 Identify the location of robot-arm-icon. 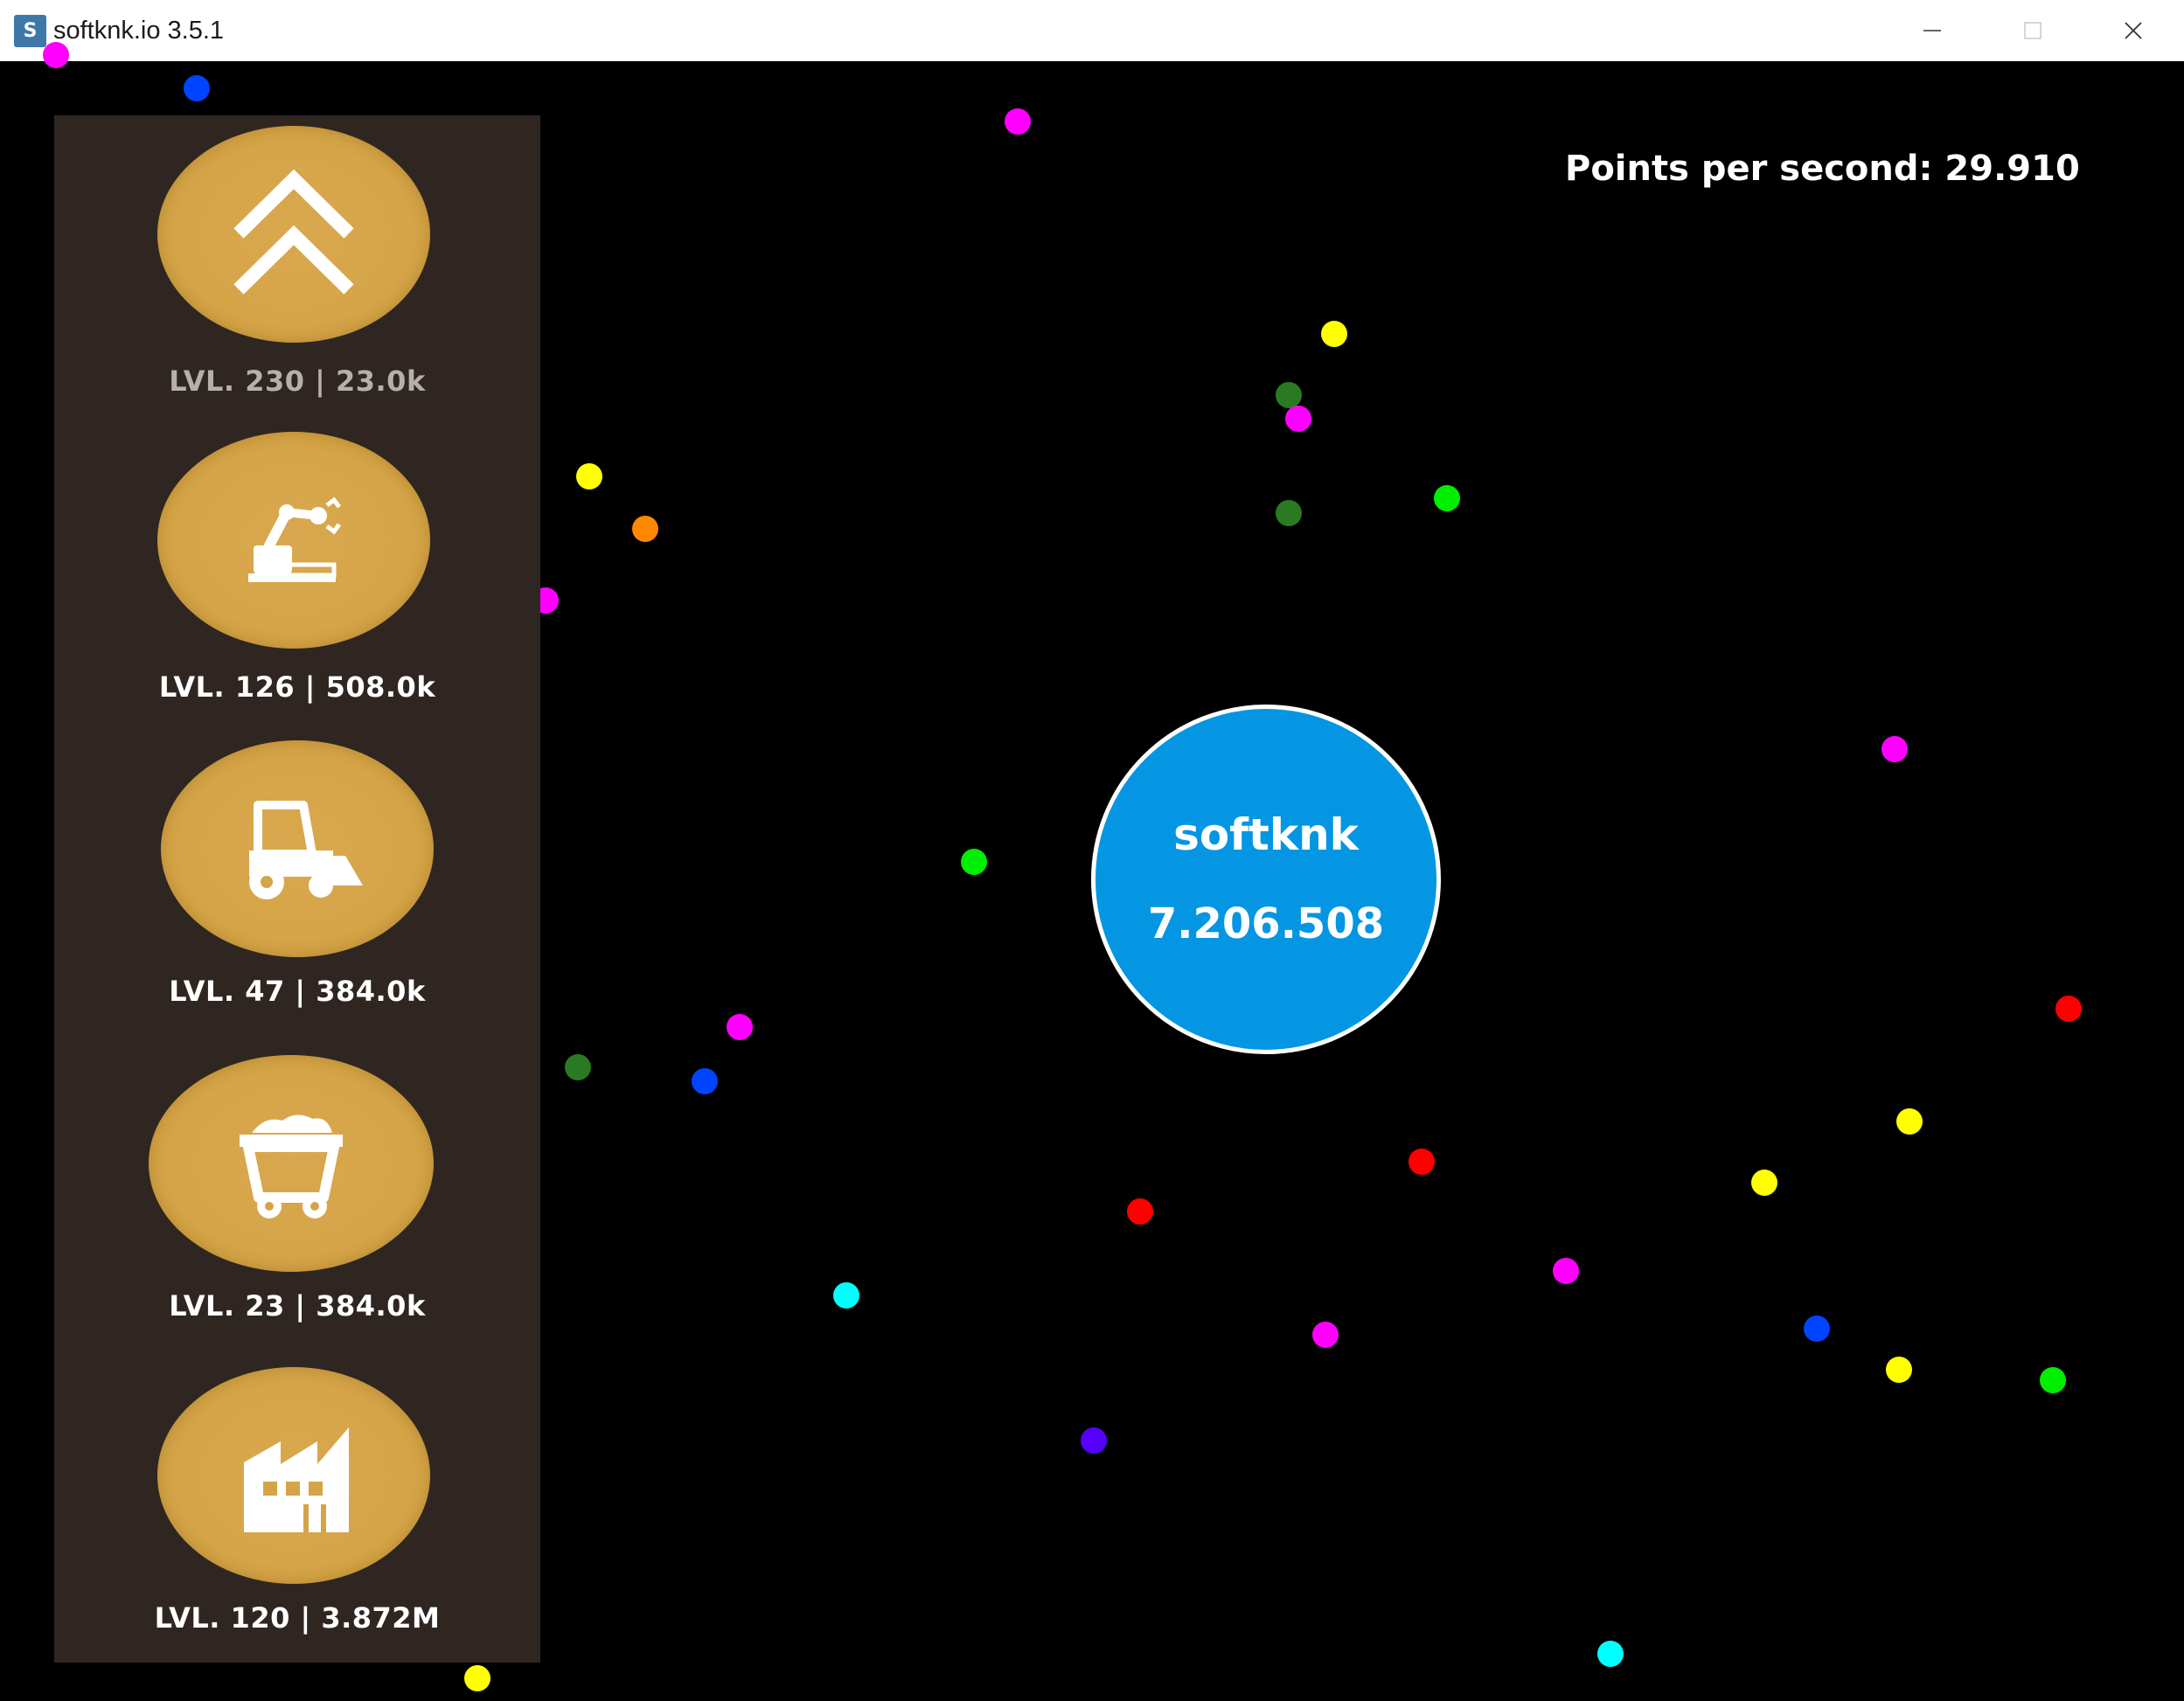
(294, 539).